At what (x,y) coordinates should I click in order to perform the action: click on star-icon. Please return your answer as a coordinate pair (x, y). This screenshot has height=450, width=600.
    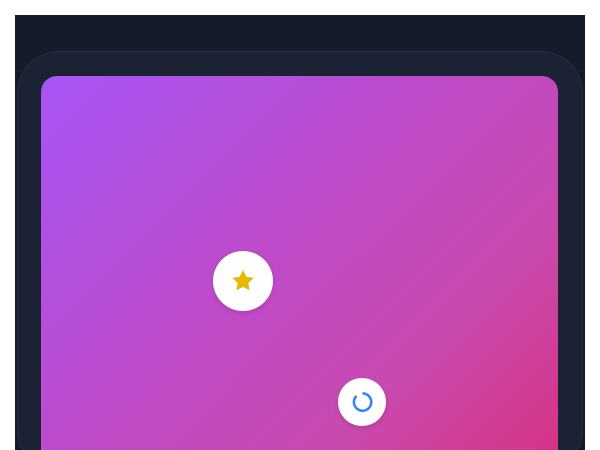
    Looking at the image, I should click on (243, 280).